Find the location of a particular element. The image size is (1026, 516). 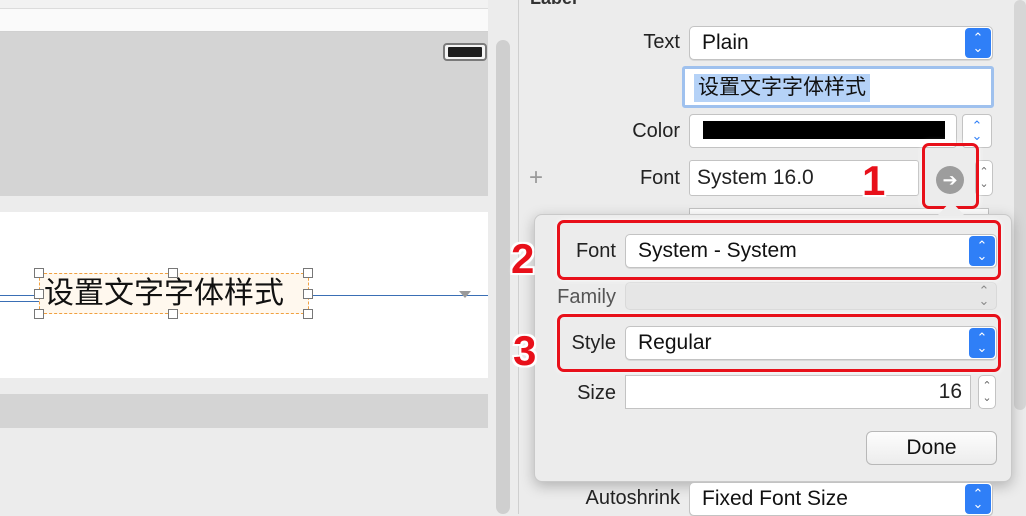

plus-icon: + is located at coordinates (536, 178).